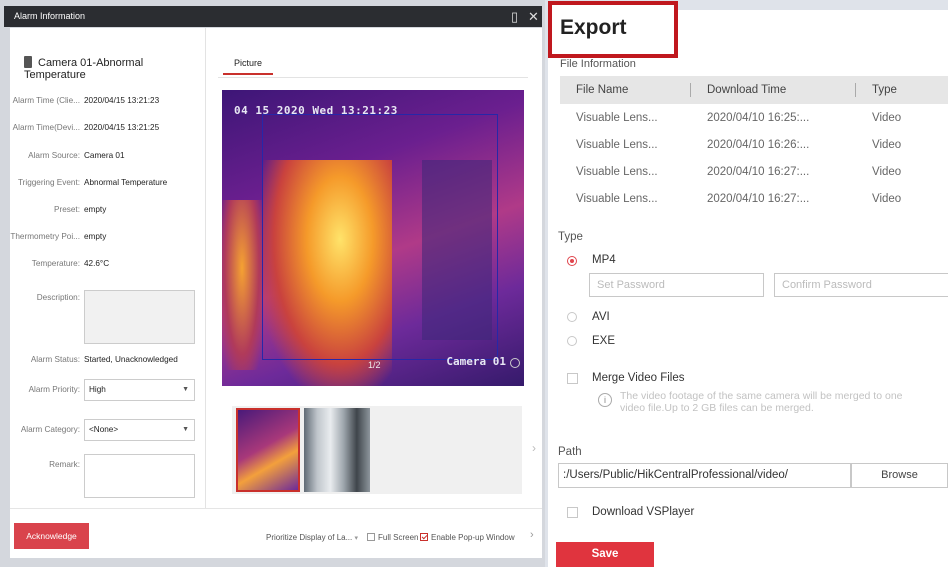 Image resolution: width=948 pixels, height=567 pixels. Describe the element at coordinates (533, 16) in the screenshot. I see `close-icon: ✕` at that location.